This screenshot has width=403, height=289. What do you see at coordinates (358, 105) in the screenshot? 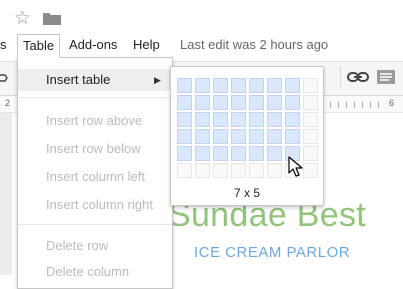
I see `ruler-ticks` at bounding box center [358, 105].